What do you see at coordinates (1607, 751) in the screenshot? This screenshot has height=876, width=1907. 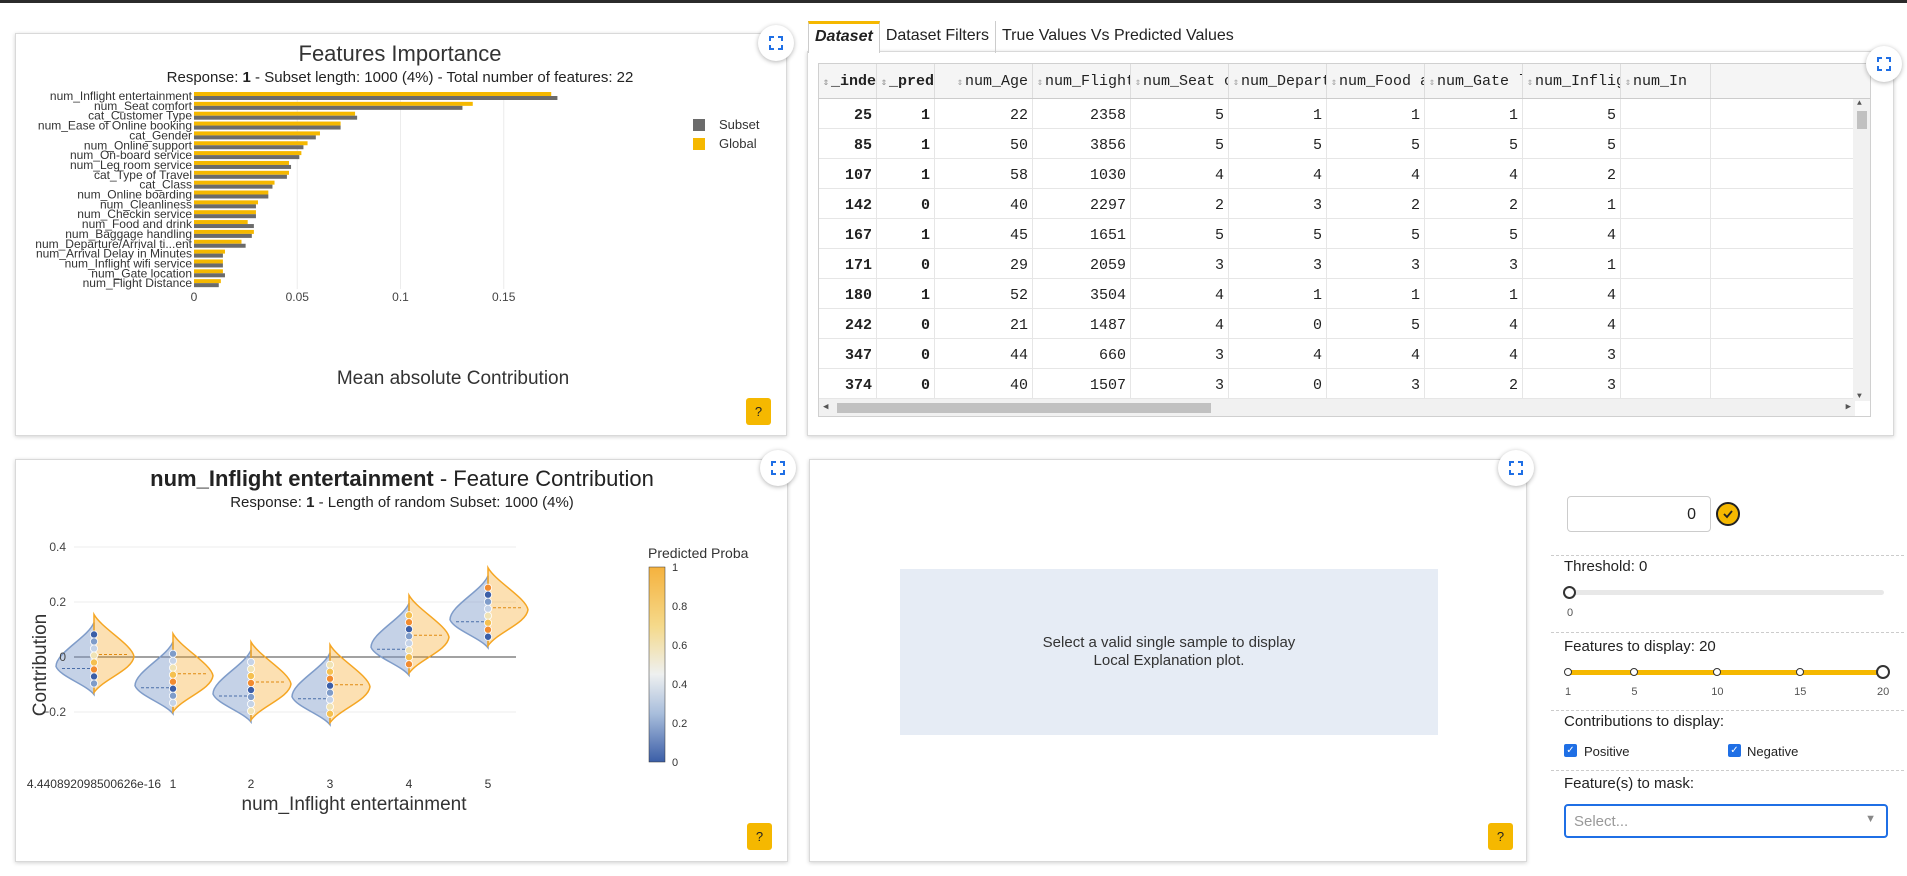 I see `positive-label: Positive` at bounding box center [1607, 751].